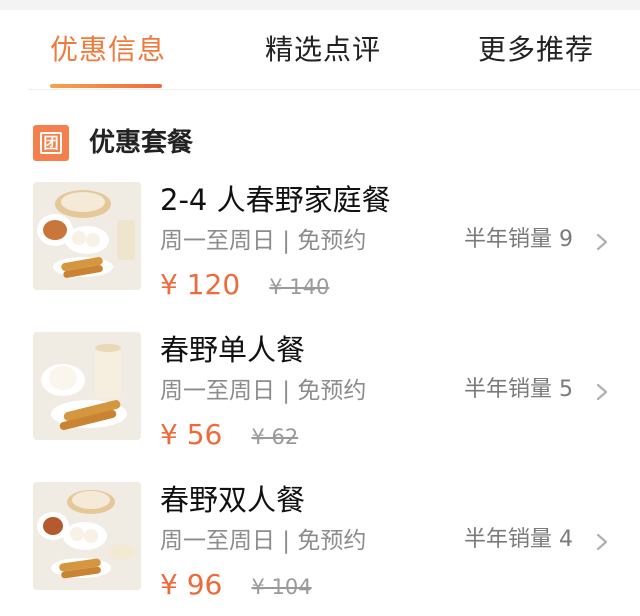 This screenshot has height=616, width=640. What do you see at coordinates (518, 539) in the screenshot?
I see `deal-sales-count: 半年销量 4` at bounding box center [518, 539].